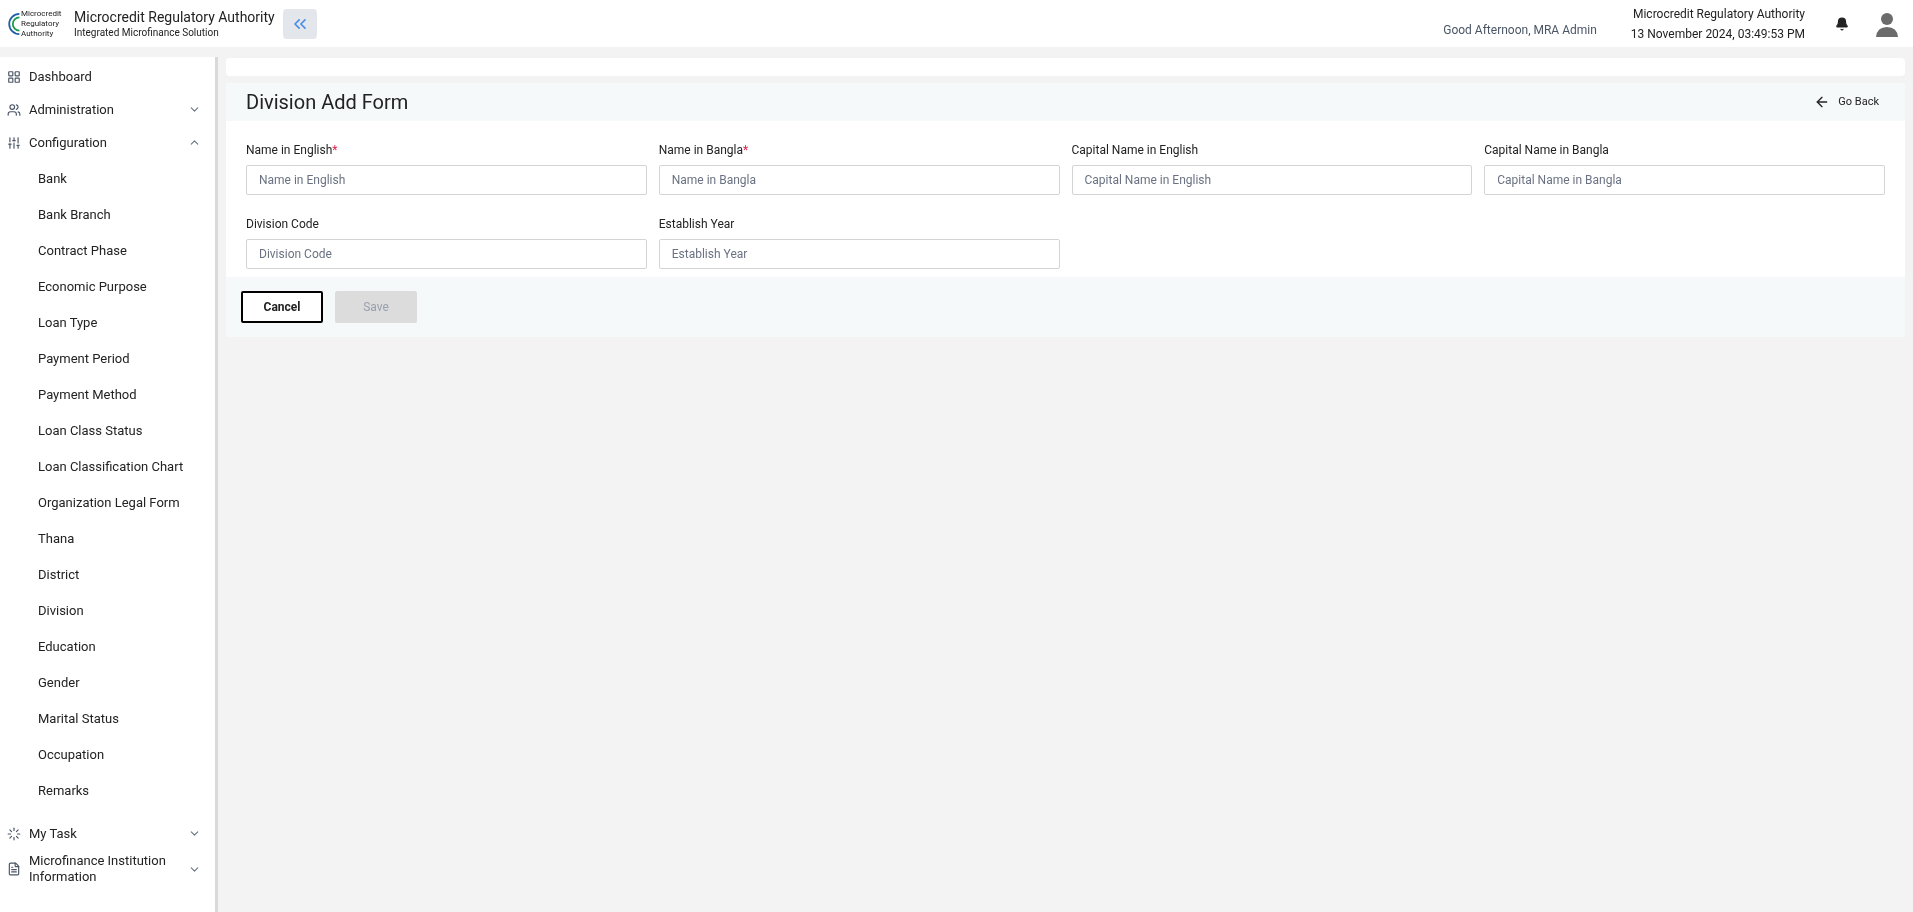 The width and height of the screenshot is (1913, 912). I want to click on sidebar-item: Dashboard, so click(107, 76).